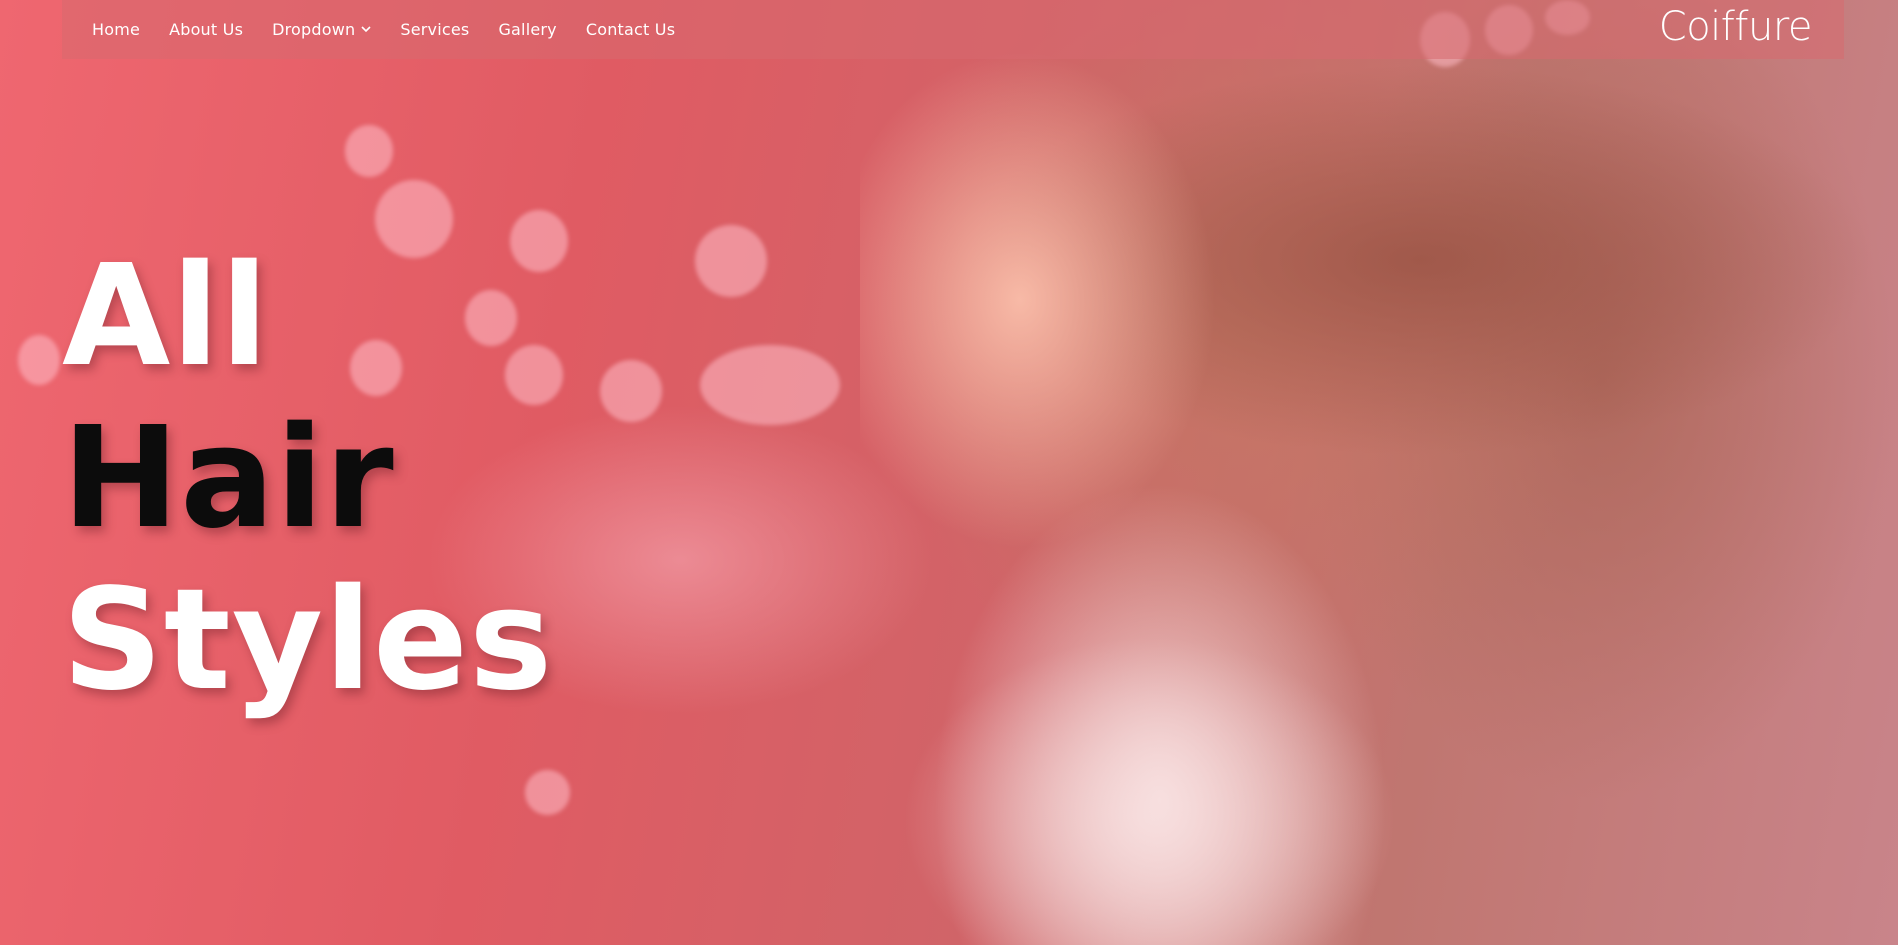  Describe the element at coordinates (166, 316) in the screenshot. I see `headline-line-1: All` at that location.